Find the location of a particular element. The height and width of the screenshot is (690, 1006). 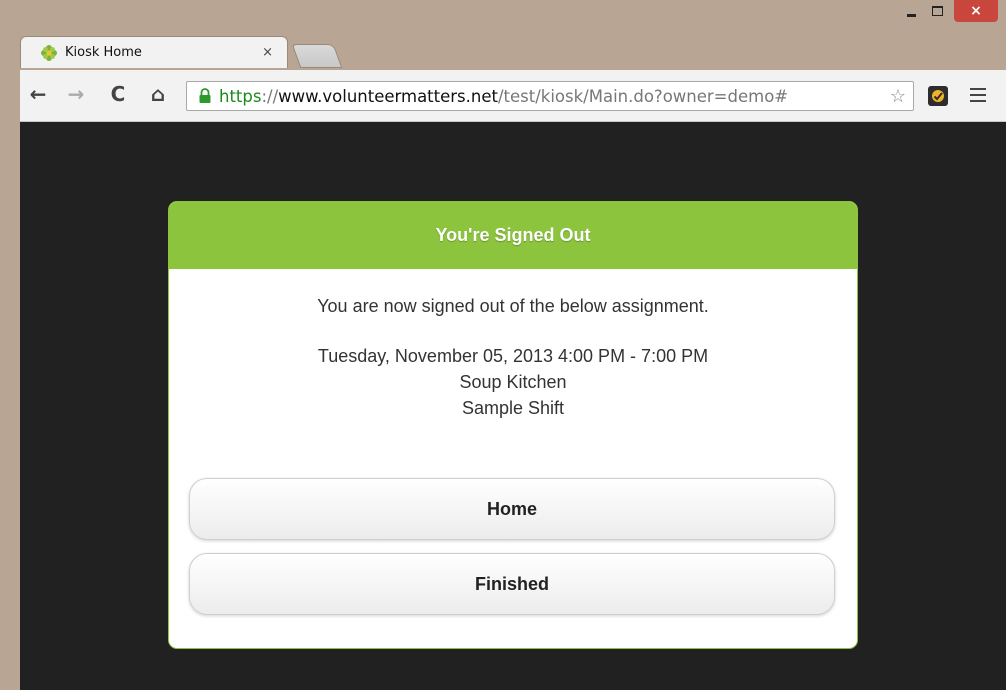

back-arrow-icon: ← is located at coordinates (38, 94).